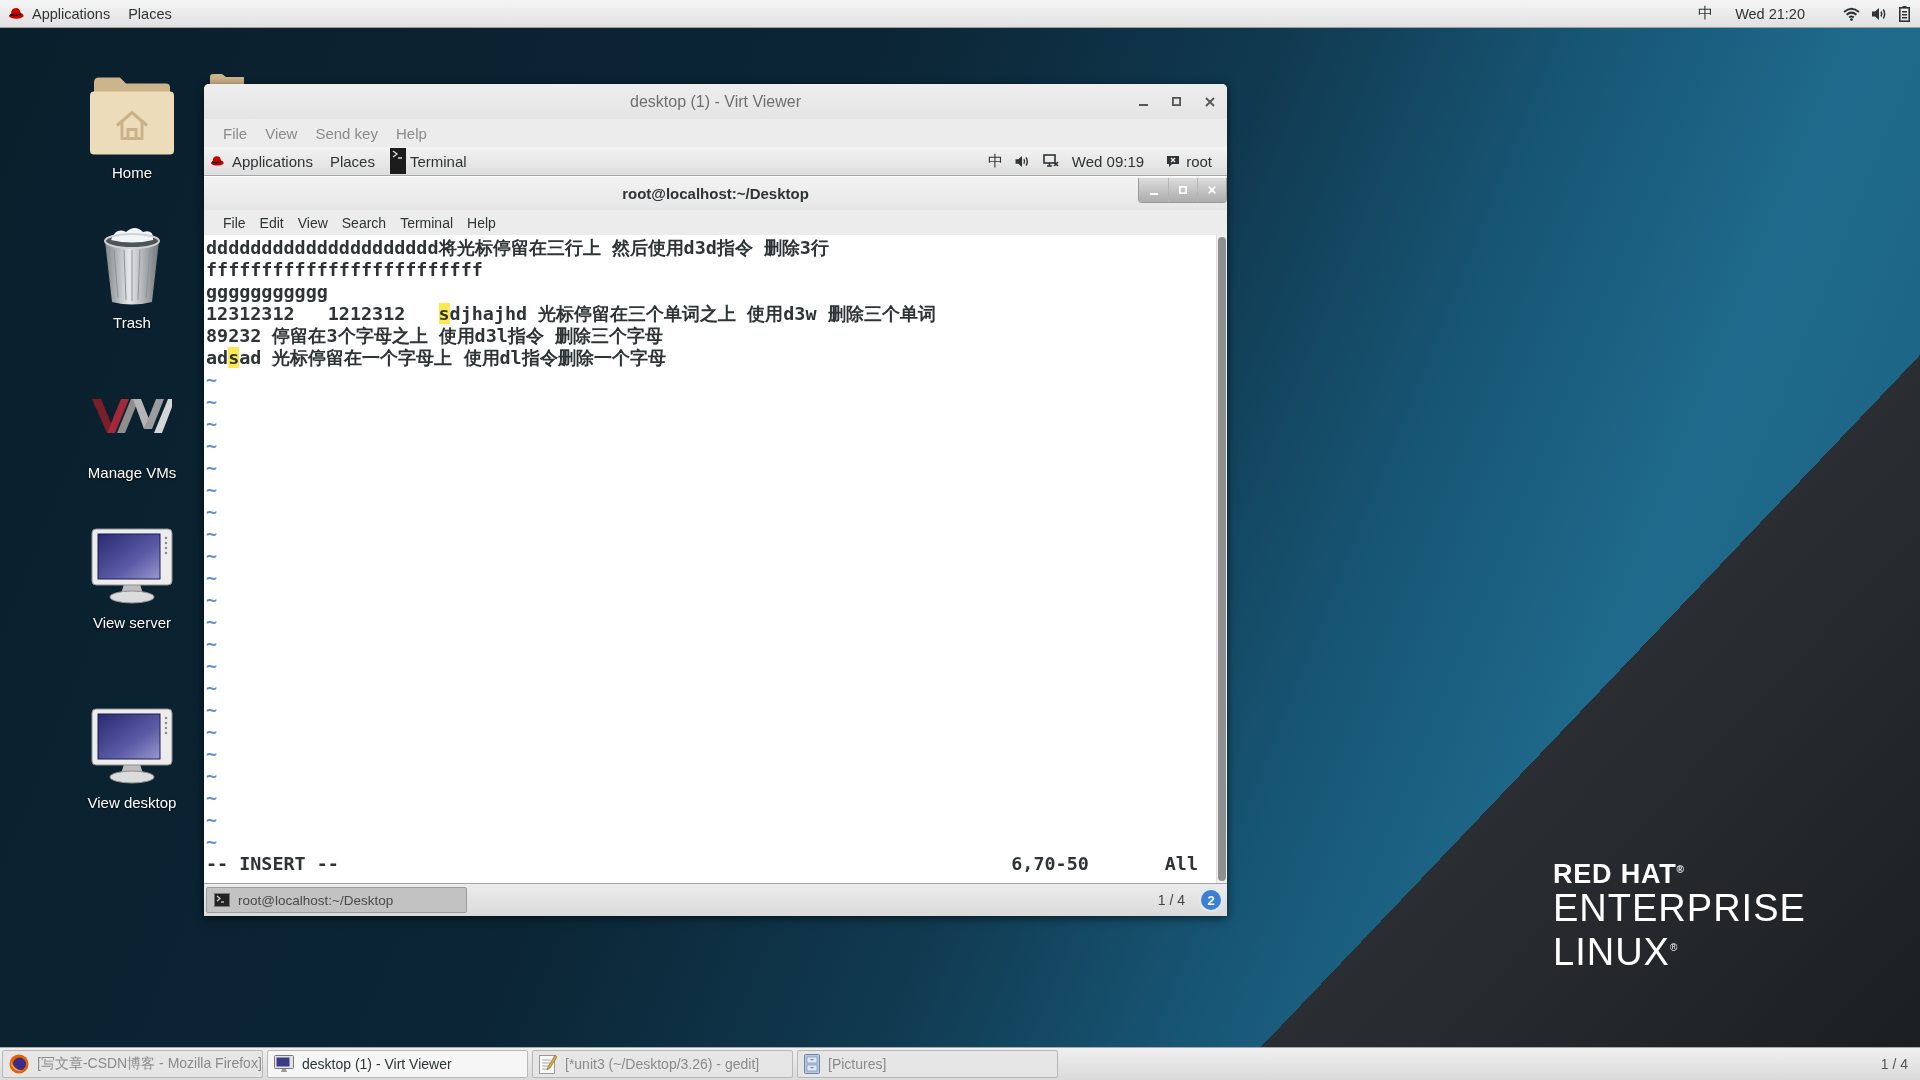 This screenshot has width=1920, height=1080. What do you see at coordinates (1616, 950) in the screenshot?
I see `wallpaper-logo-text: LINUX$^{®}$` at bounding box center [1616, 950].